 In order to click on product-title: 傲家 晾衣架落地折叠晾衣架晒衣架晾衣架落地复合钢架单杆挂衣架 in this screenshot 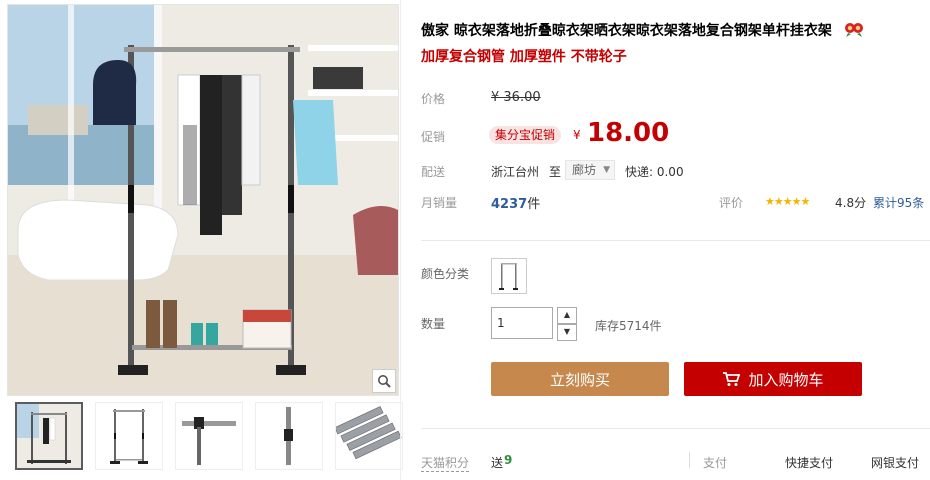, I will do `click(626, 31)`.